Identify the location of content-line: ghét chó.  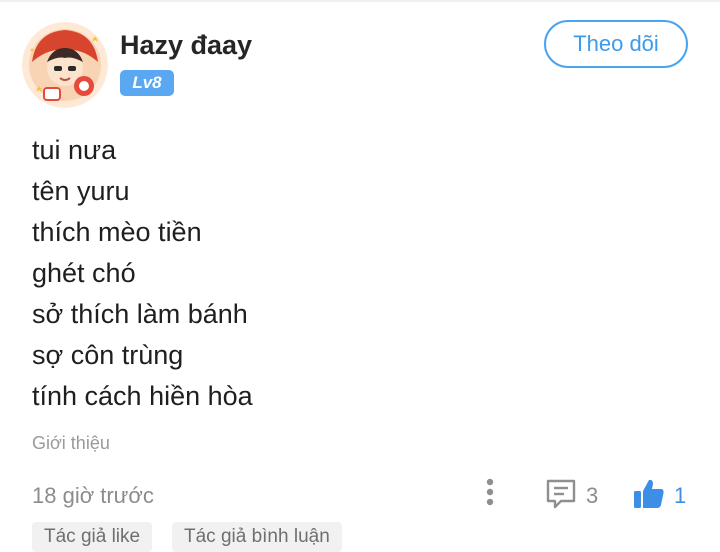
(84, 273).